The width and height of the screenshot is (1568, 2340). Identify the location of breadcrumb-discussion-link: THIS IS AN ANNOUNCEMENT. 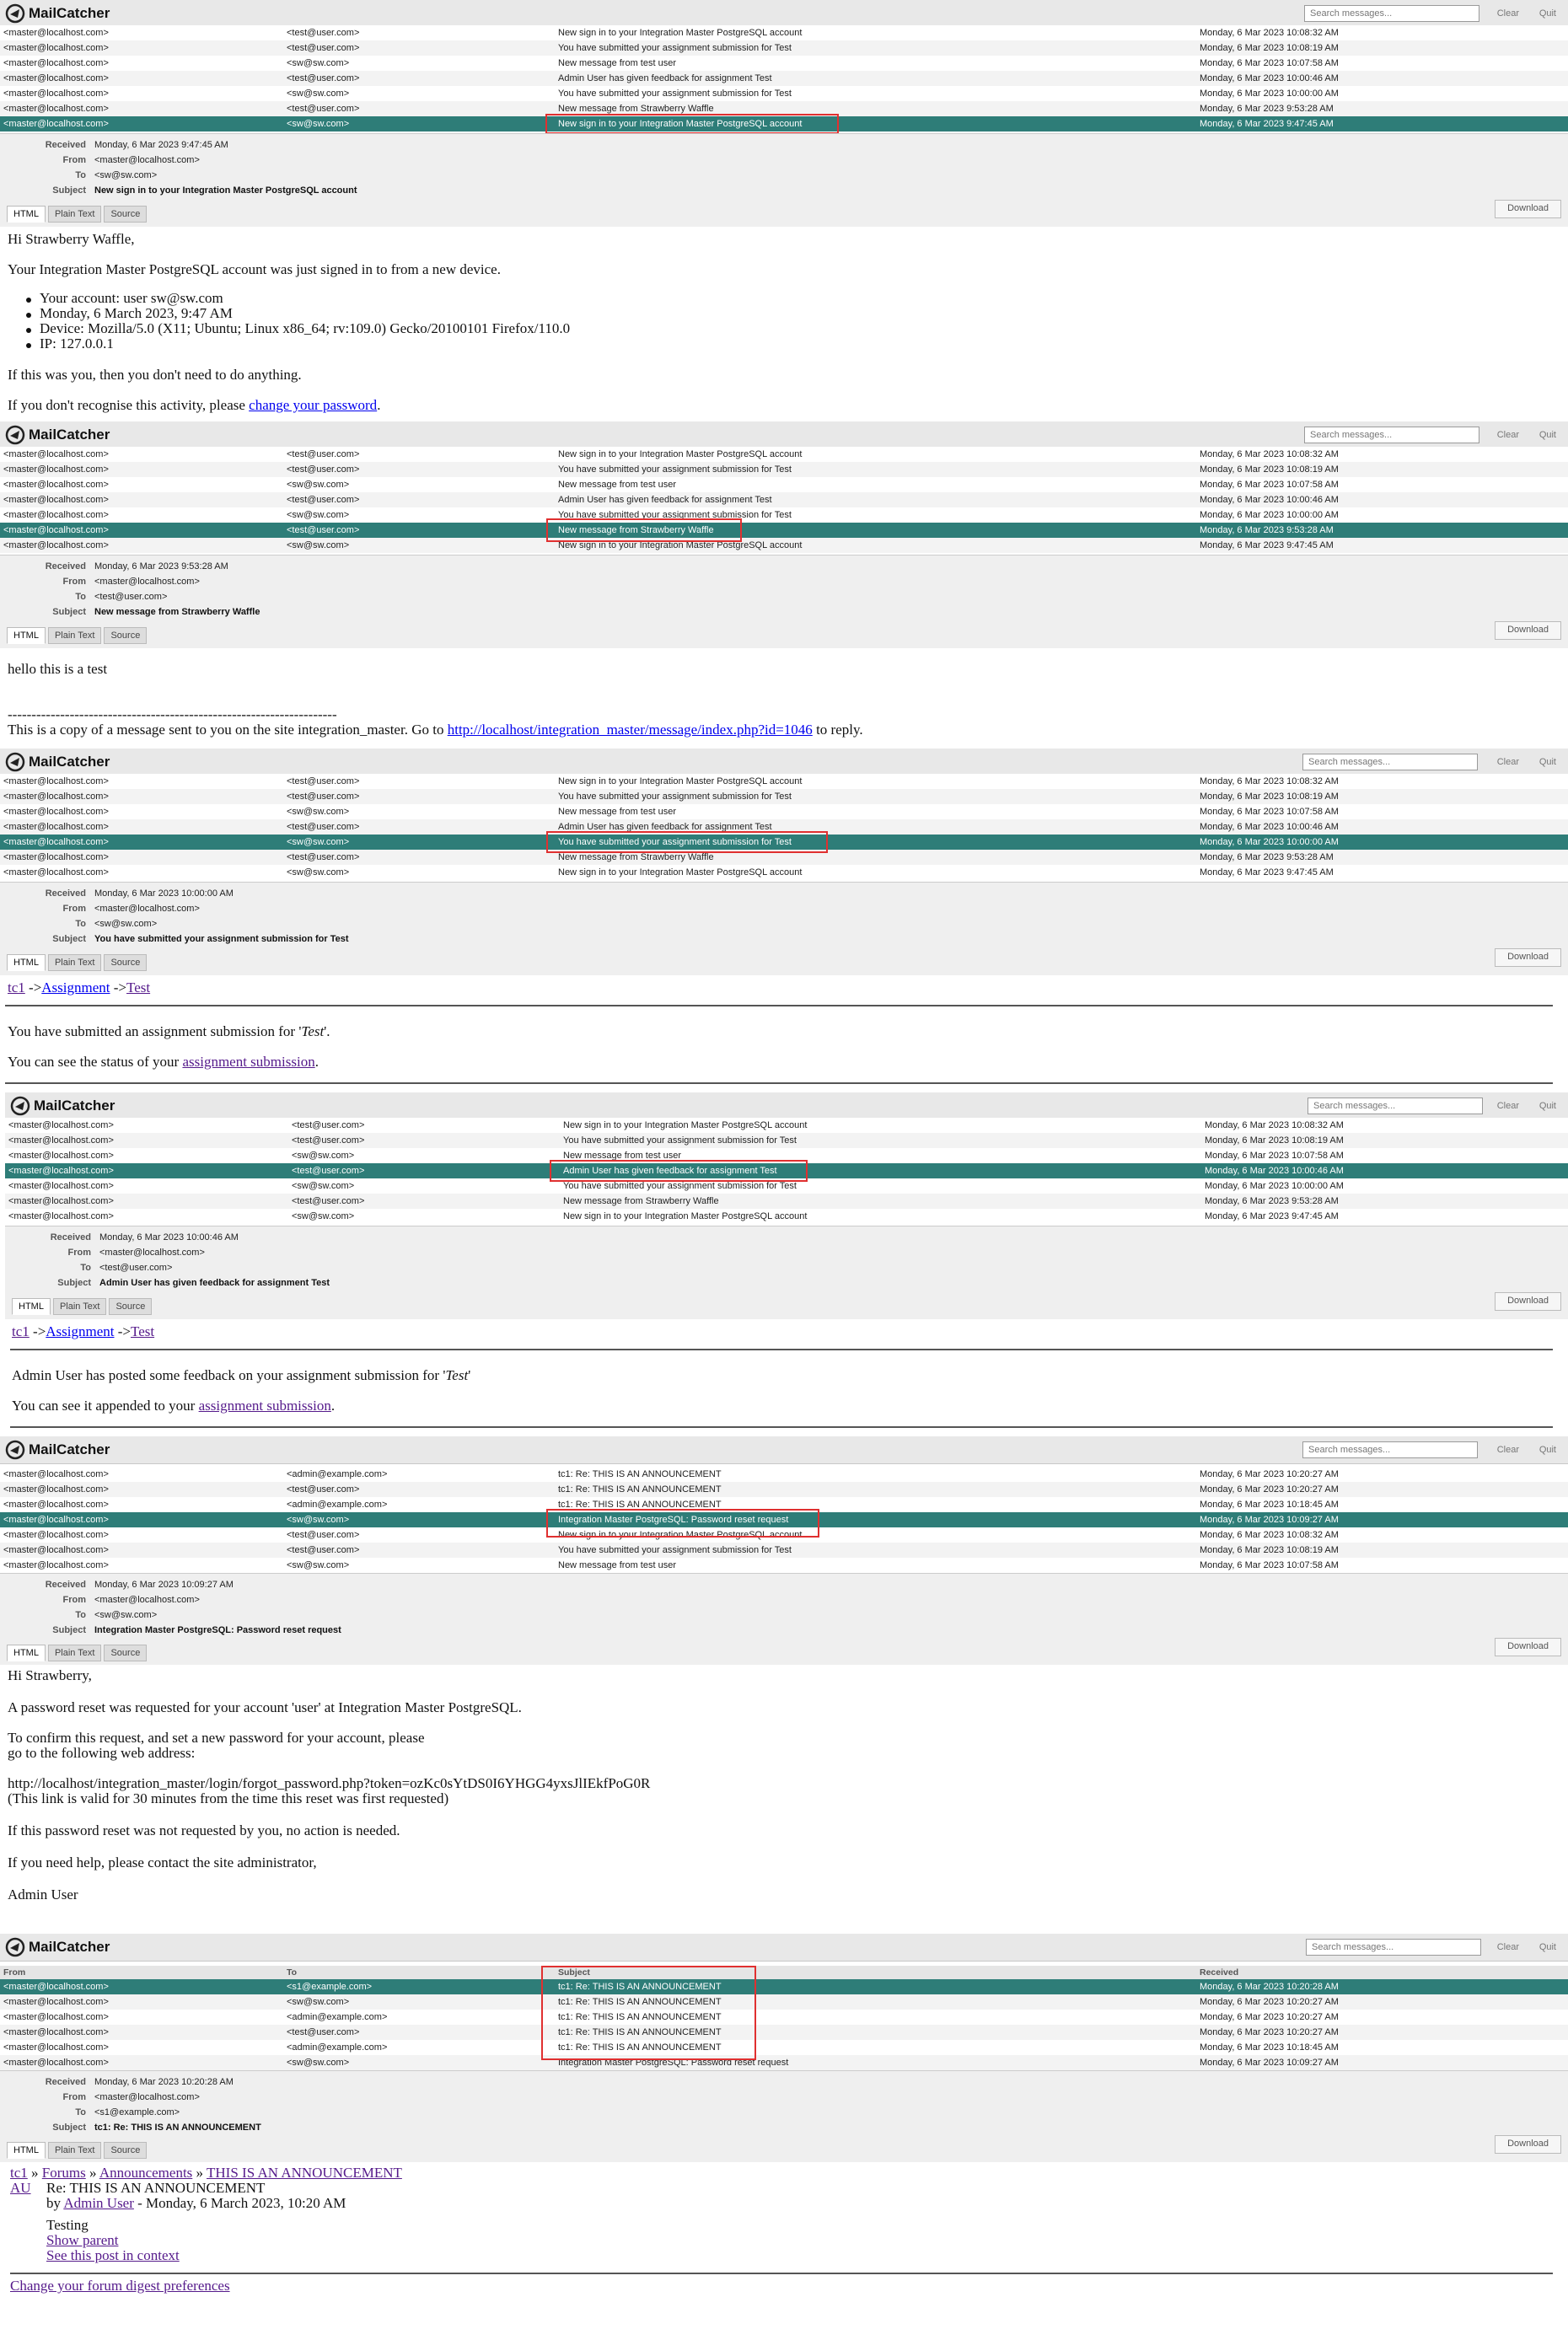
(304, 2173).